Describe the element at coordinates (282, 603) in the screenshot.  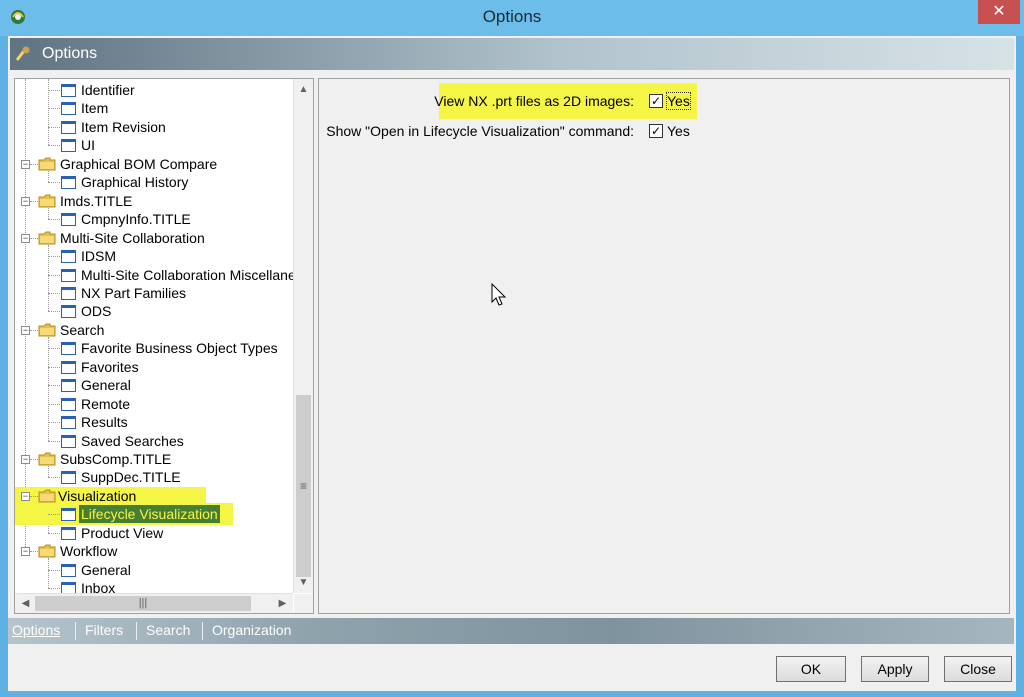
I see `scroll-right-icon: ▶` at that location.